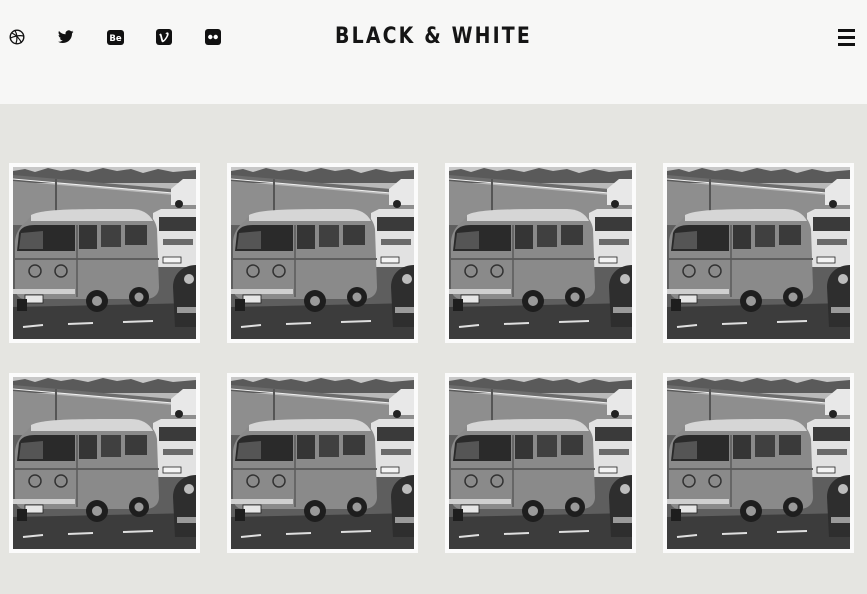 Image resolution: width=867 pixels, height=594 pixels. What do you see at coordinates (17, 37) in the screenshot?
I see `dribbble-icon` at bounding box center [17, 37].